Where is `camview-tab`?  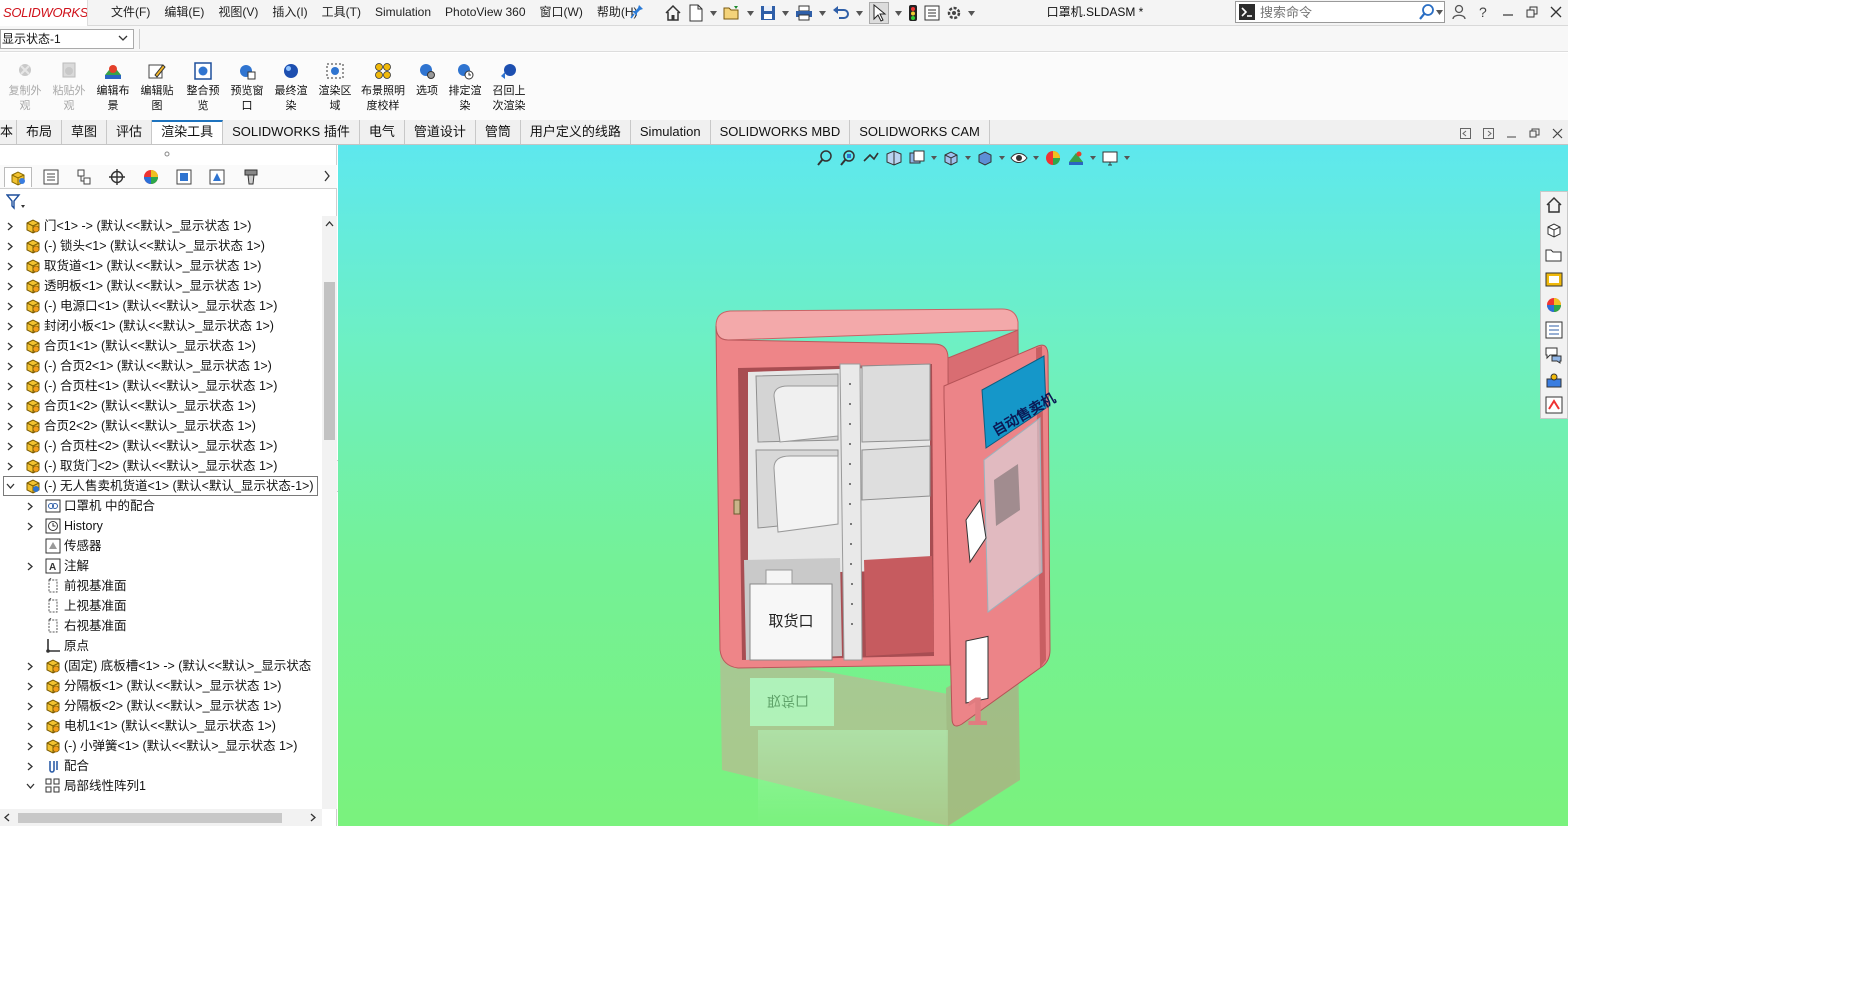
camview-tab is located at coordinates (184, 177).